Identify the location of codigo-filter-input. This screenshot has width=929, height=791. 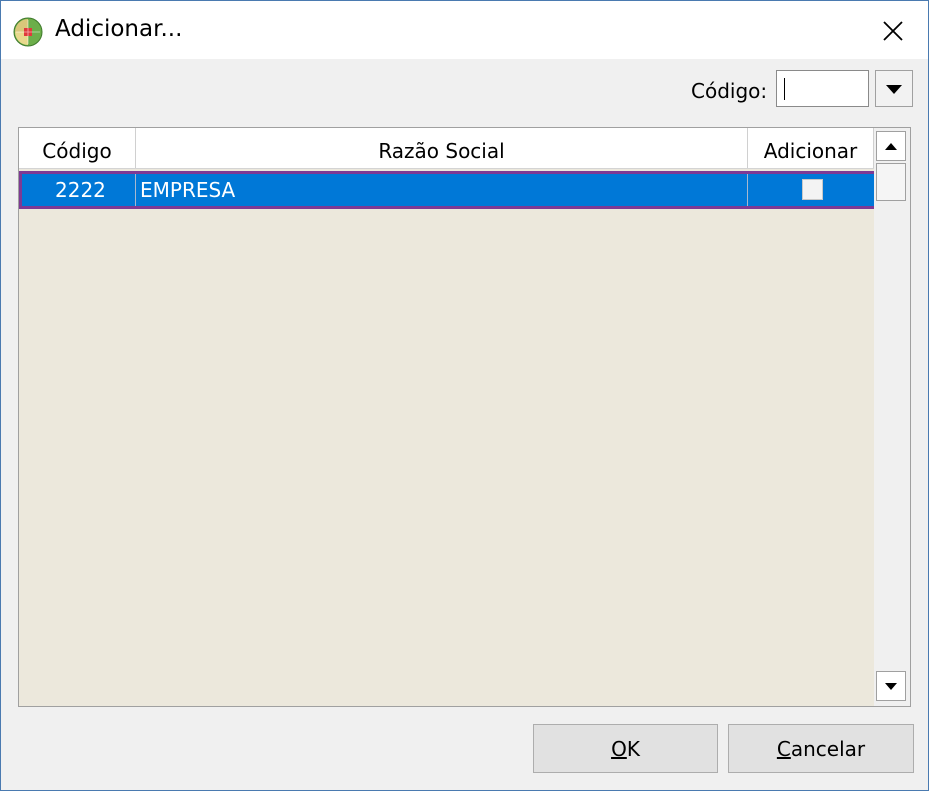
(822, 88).